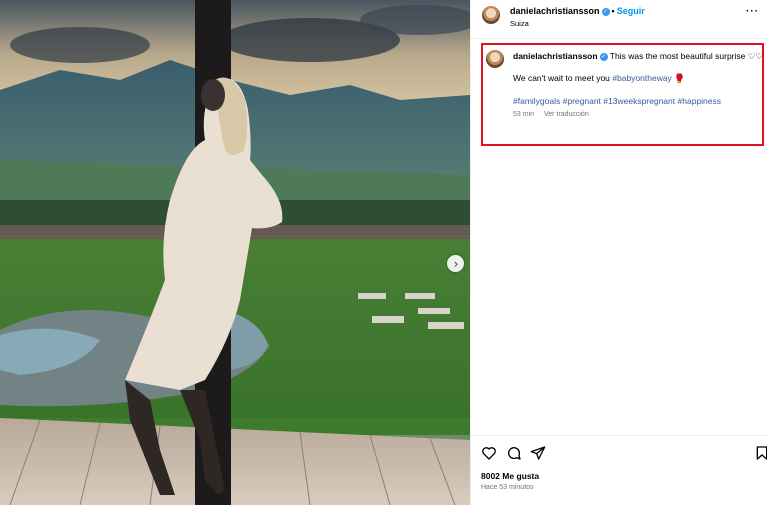 Image resolution: width=767 pixels, height=506 pixels. What do you see at coordinates (536, 101) in the screenshot?
I see `hashtag-familygoals: #familygoals` at bounding box center [536, 101].